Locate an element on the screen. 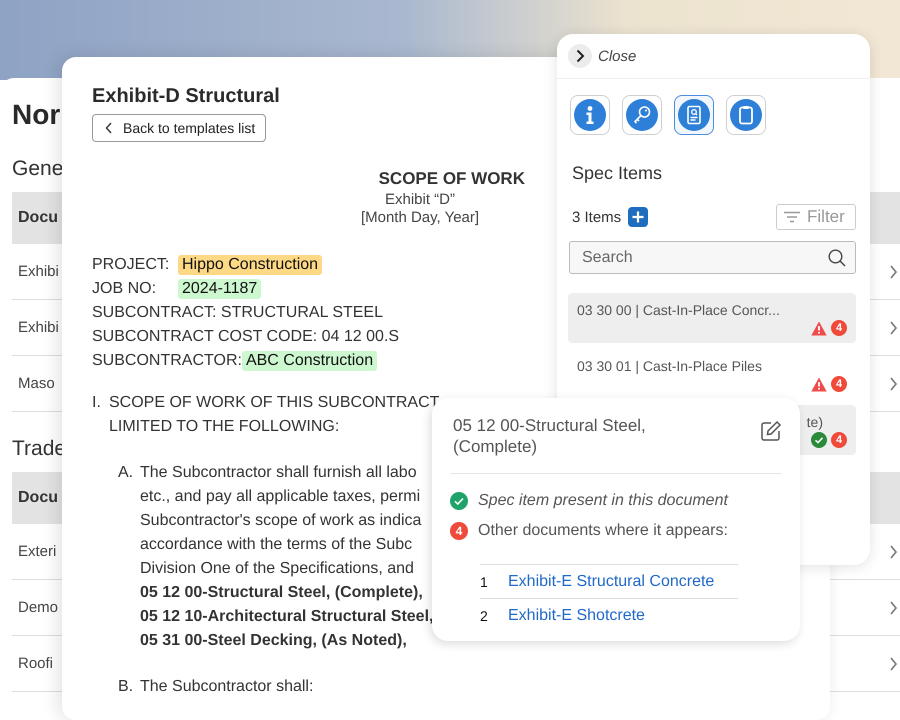 The width and height of the screenshot is (900, 720). table-cell: Roofi is located at coordinates (36, 663).